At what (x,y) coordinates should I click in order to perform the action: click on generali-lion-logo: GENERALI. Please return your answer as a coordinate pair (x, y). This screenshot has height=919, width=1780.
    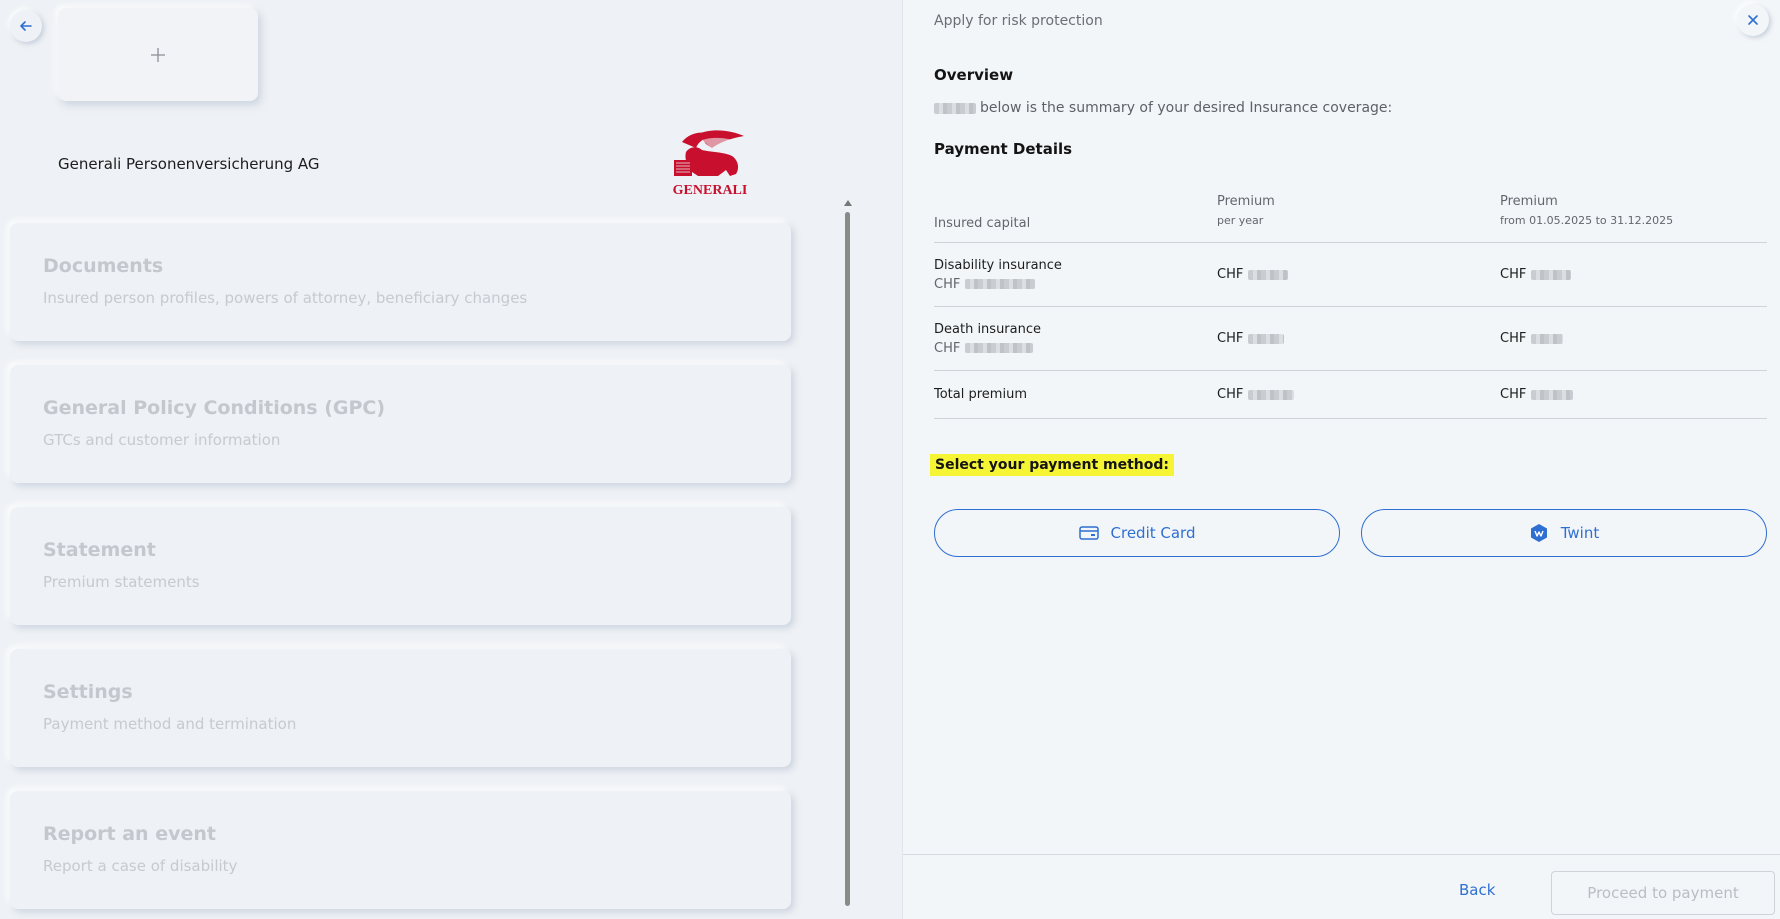
    Looking at the image, I should click on (710, 164).